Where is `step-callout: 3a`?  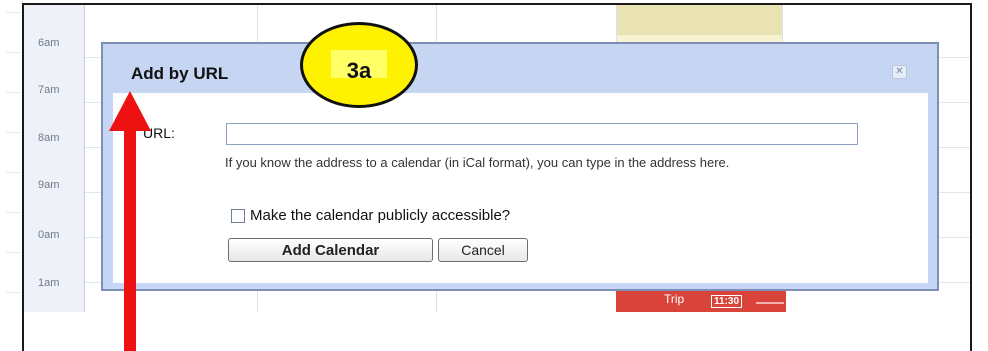
step-callout: 3a is located at coordinates (359, 65).